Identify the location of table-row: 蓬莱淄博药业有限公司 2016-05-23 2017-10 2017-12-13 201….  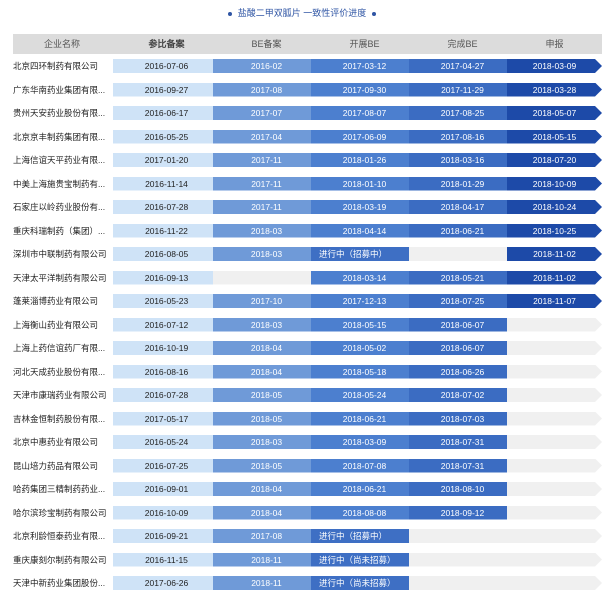
(307, 301).